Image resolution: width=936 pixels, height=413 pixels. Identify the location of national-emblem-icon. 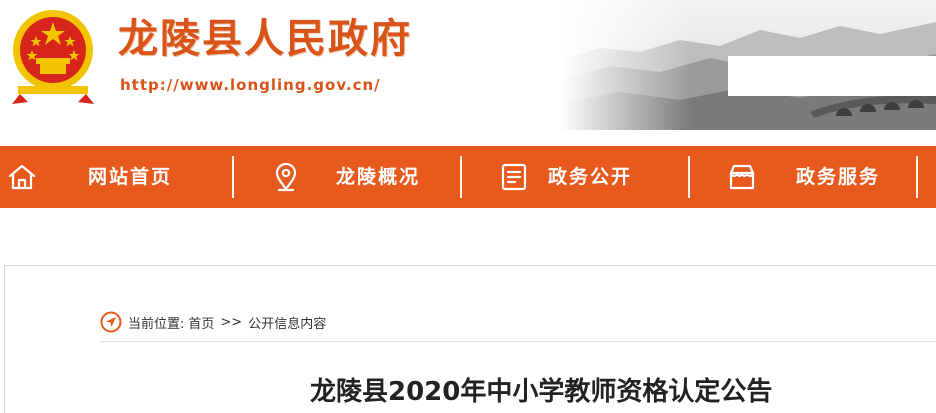
(53, 57).